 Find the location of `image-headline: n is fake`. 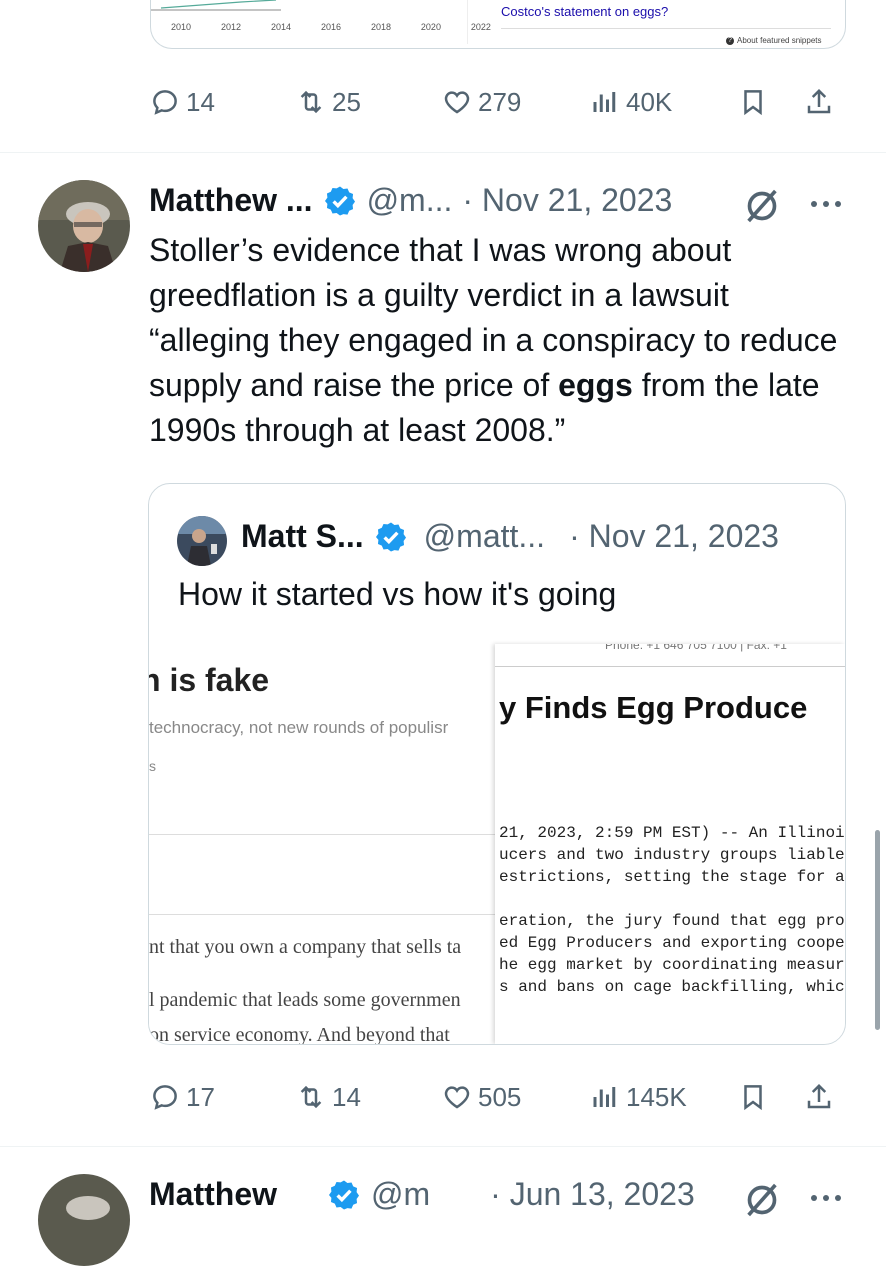

image-headline: n is fake is located at coordinates (209, 680).